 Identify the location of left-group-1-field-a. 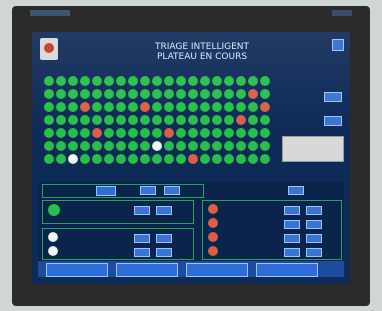
(142, 210).